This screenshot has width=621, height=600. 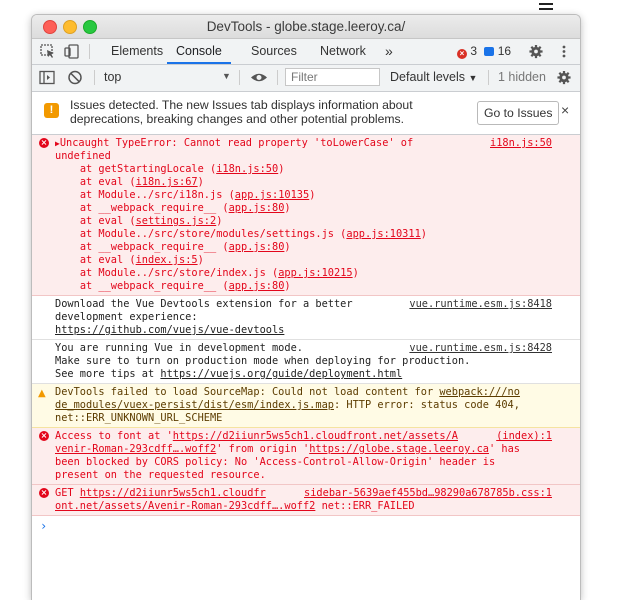 I want to click on stack-frame: at eval (index.js:5), so click(x=141, y=260).